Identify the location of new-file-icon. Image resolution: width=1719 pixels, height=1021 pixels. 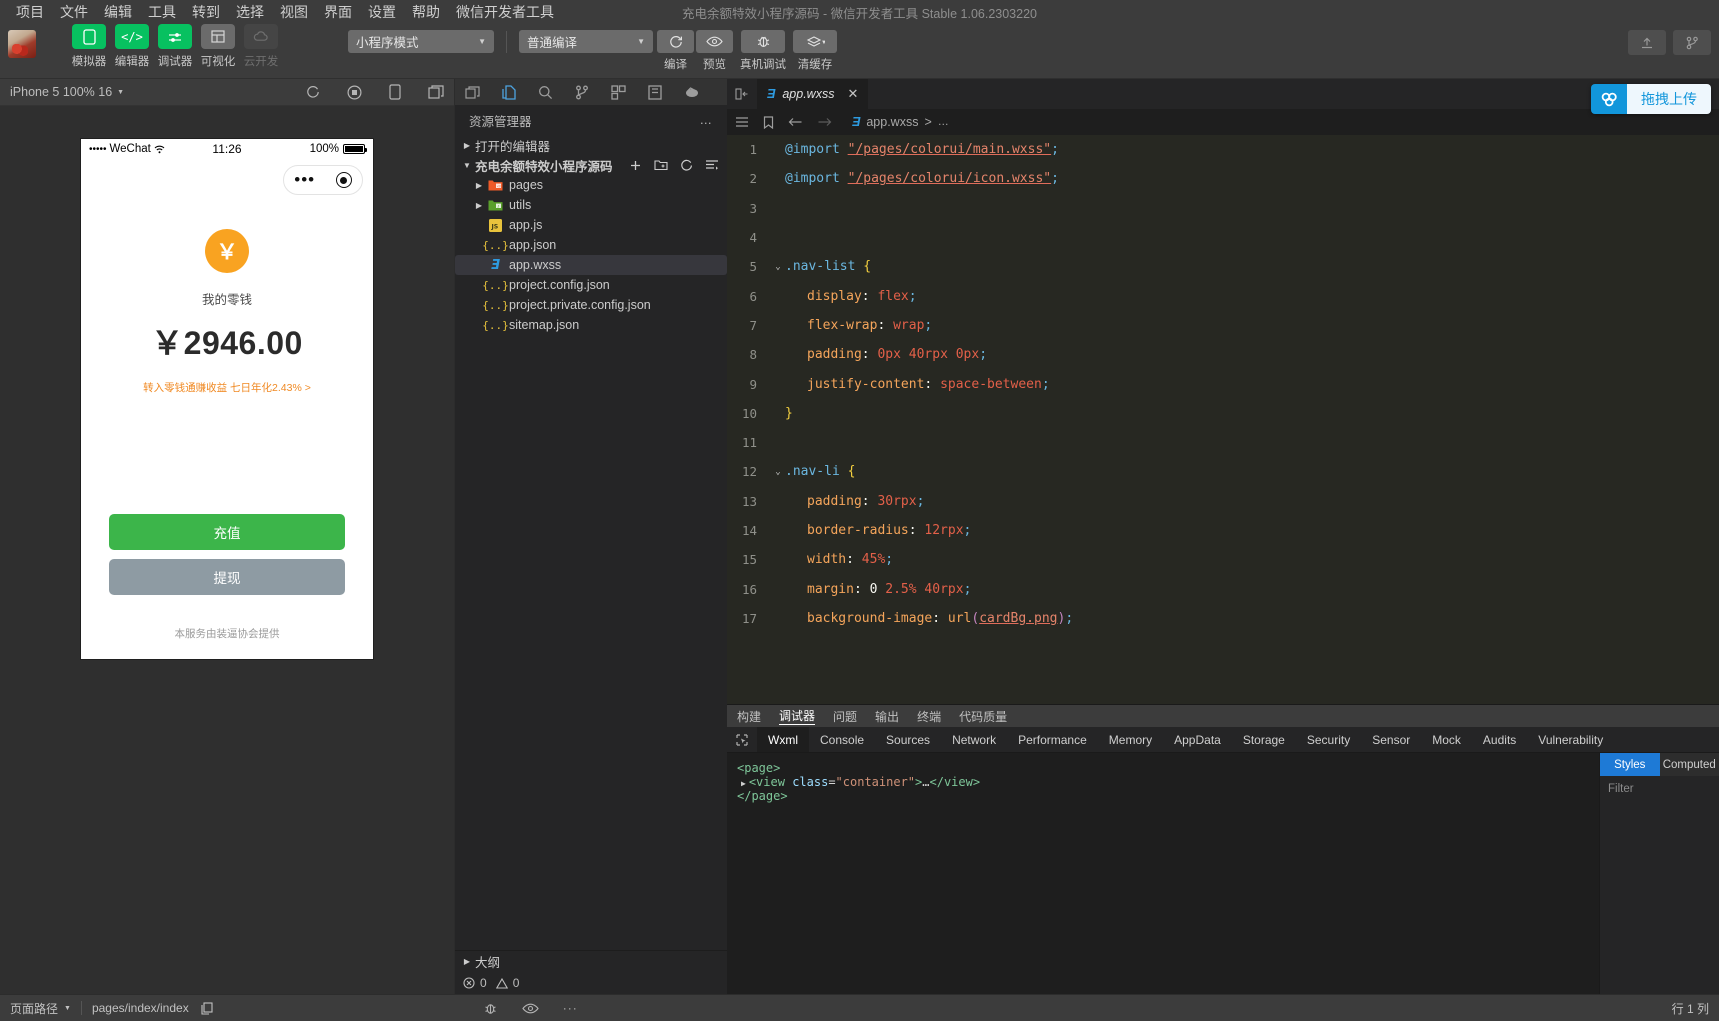
(635, 165).